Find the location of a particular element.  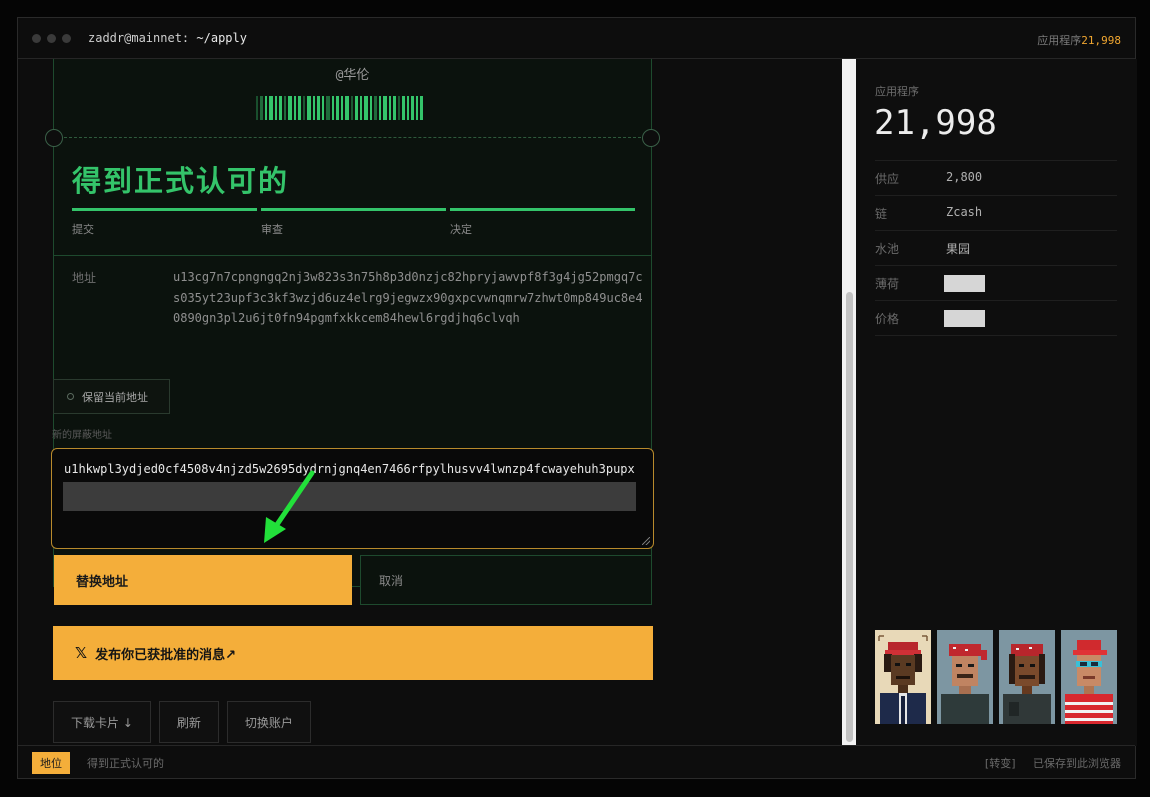

step-label: 提交 is located at coordinates (83, 229).